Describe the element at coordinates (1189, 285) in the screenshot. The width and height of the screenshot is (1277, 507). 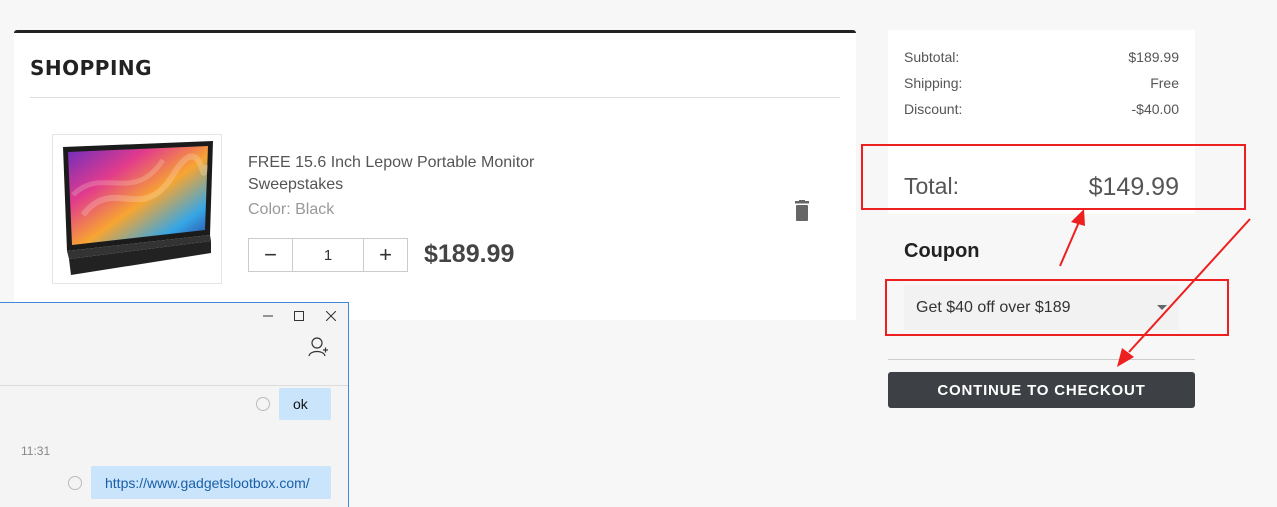
I see `arrow-line-down` at that location.